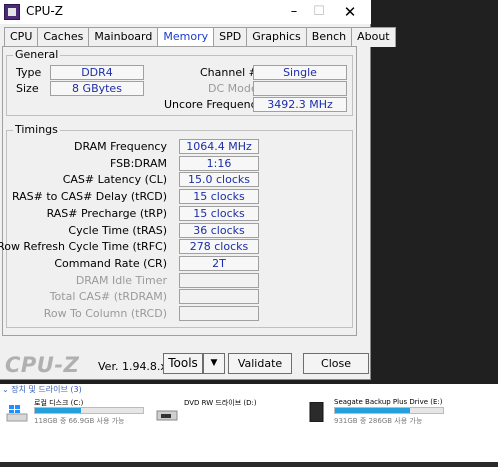  What do you see at coordinates (249, 464) in the screenshot?
I see `taskbar-edge` at bounding box center [249, 464].